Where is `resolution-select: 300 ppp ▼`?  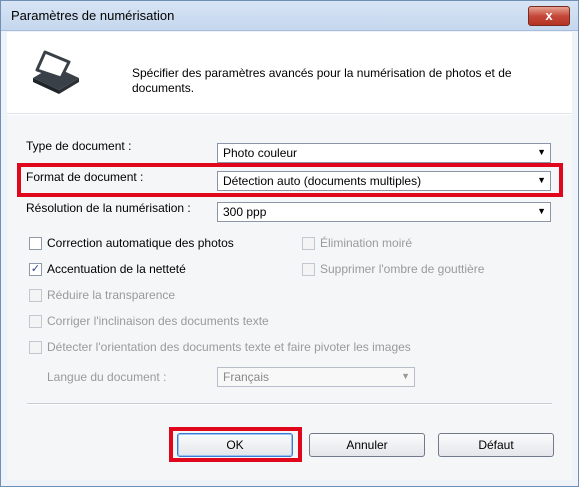
resolution-select: 300 ppp ▼ is located at coordinates (384, 212).